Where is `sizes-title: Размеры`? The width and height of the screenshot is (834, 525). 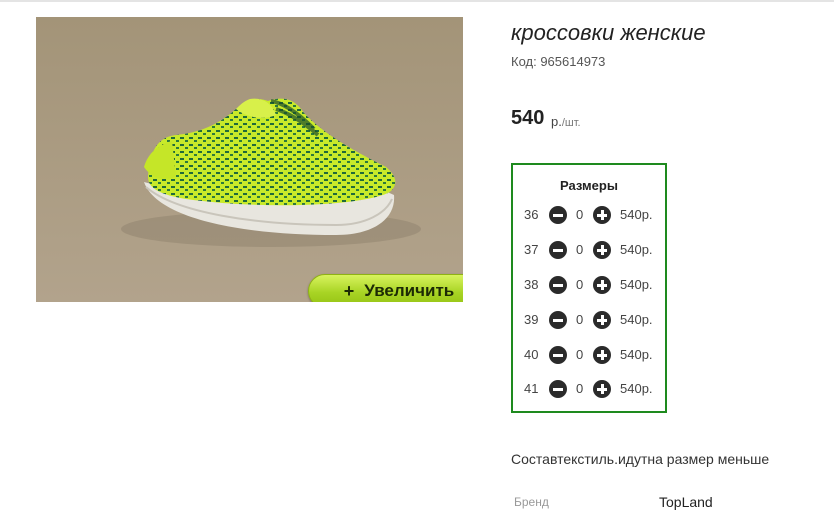
sizes-title: Размеры is located at coordinates (589, 185).